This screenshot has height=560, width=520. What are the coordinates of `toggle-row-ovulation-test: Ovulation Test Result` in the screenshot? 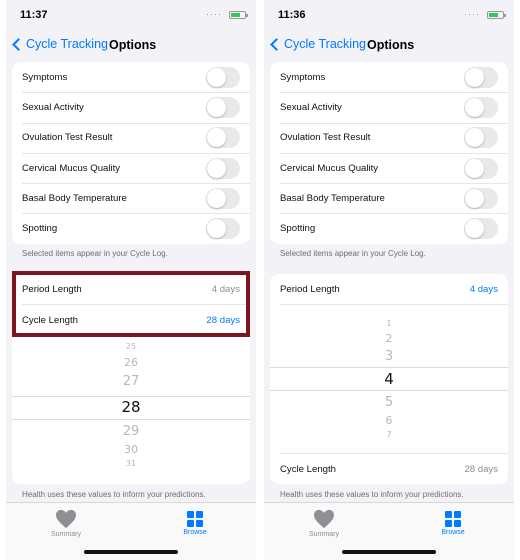 It's located at (389, 137).